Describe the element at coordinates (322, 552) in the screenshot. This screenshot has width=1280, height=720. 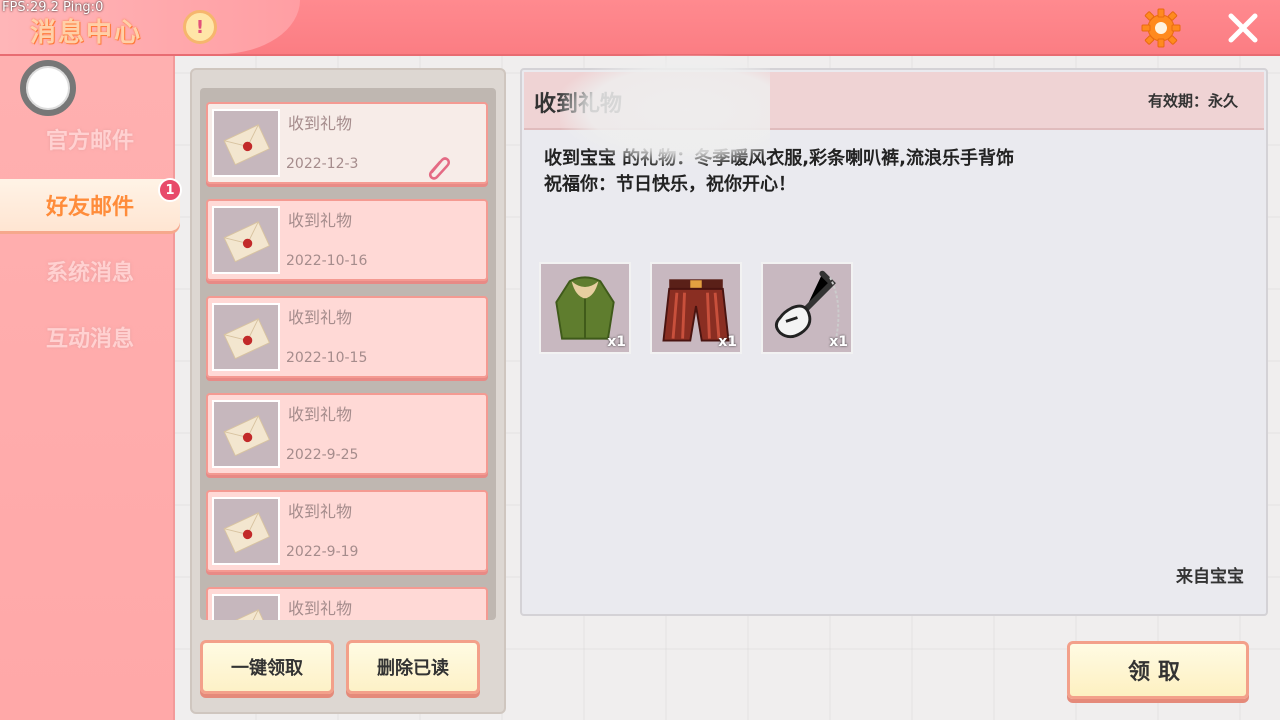
I see `mail-date: 2022-9-19` at that location.